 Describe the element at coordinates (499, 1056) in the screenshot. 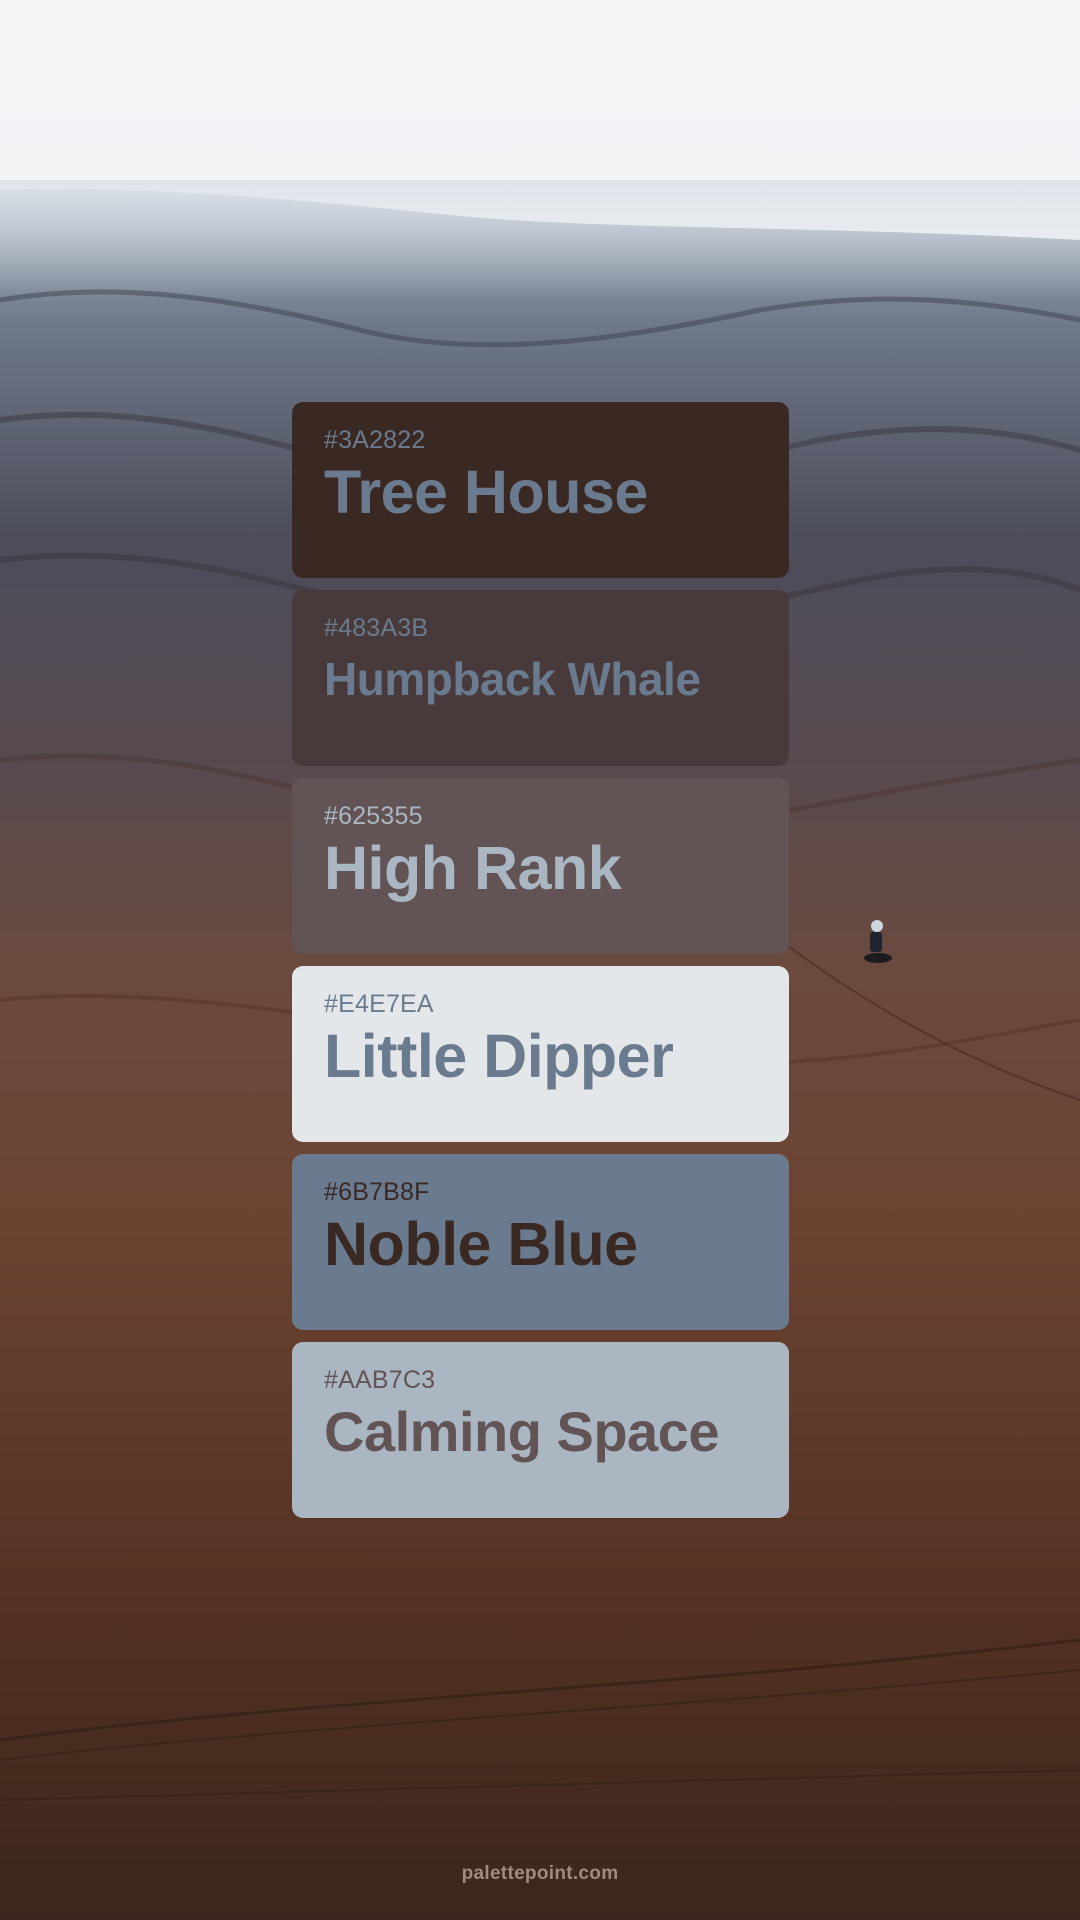

I see `swatch-name: Little Dipper` at that location.